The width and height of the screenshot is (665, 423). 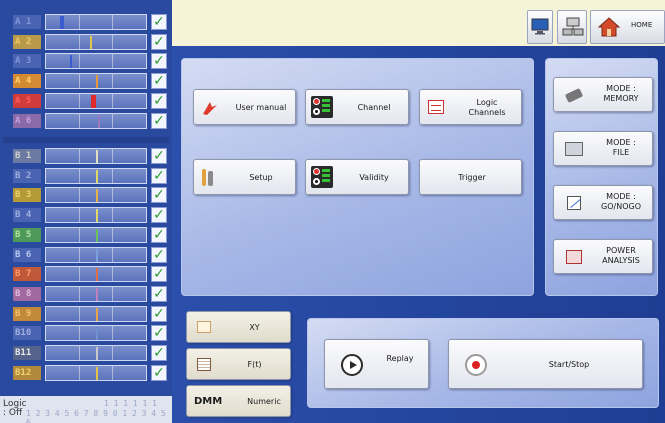 What do you see at coordinates (545, 364) in the screenshot?
I see `start-stop-button: Start/Stop` at bounding box center [545, 364].